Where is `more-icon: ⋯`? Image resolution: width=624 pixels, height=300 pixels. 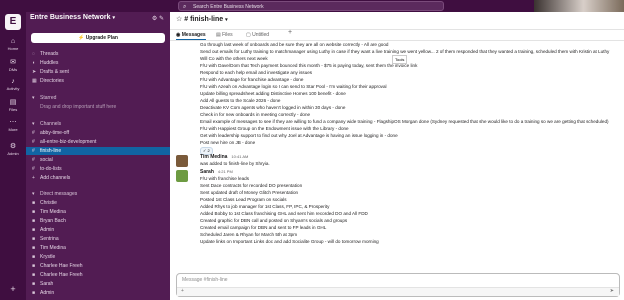
more-icon: ⋯ is located at coordinates (13, 122).